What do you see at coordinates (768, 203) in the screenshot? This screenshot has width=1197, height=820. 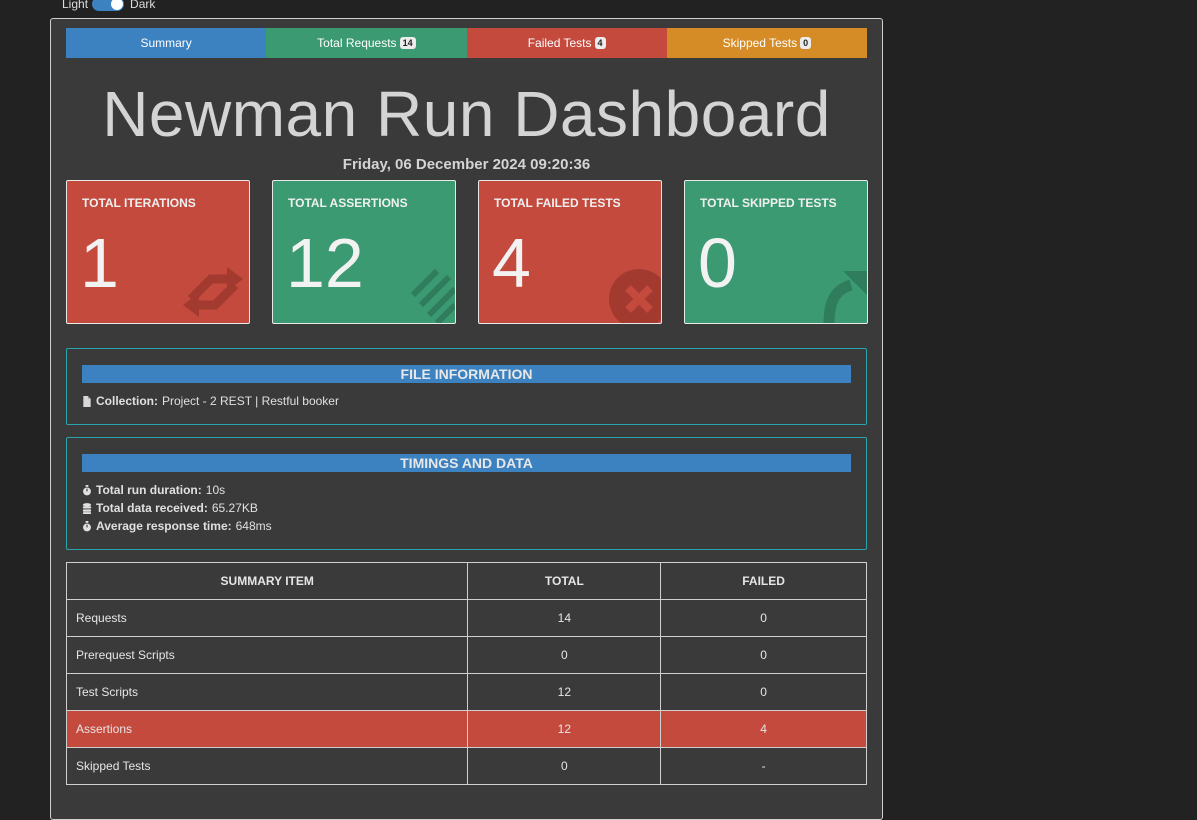 I see `card-label: TOTAL SKIPPED TESTS` at bounding box center [768, 203].